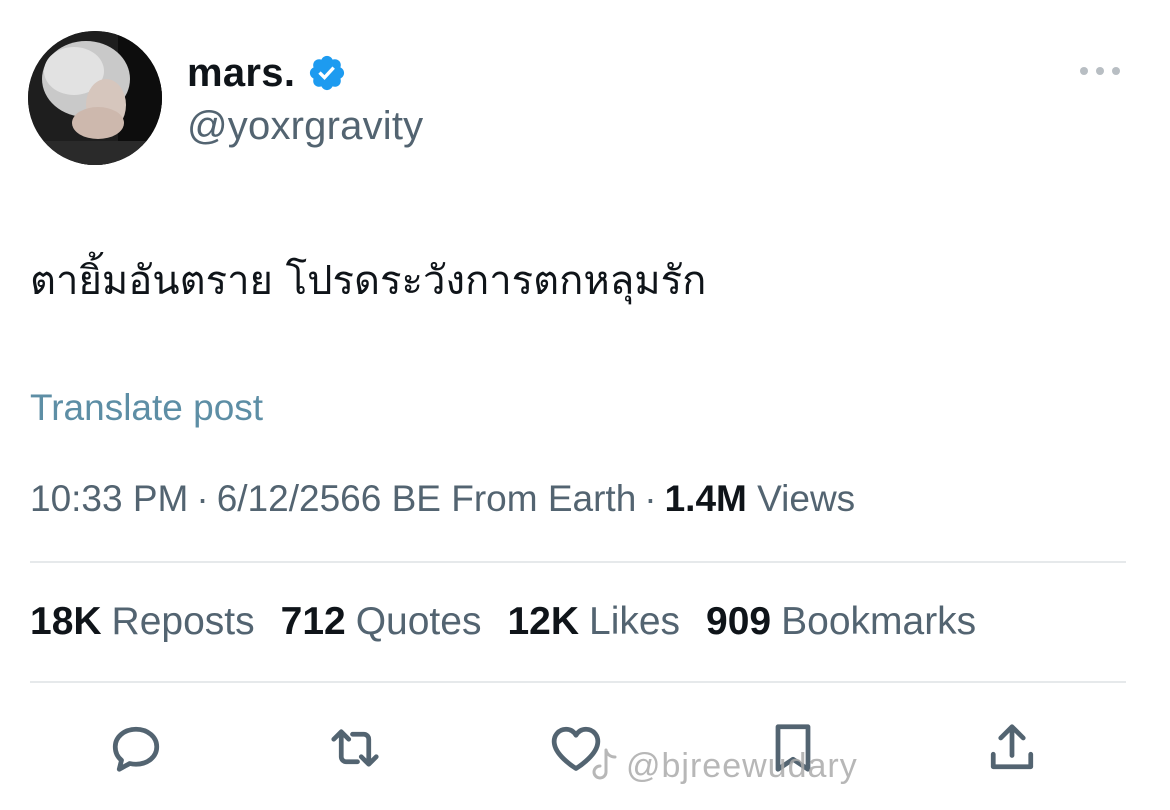 This screenshot has height=810, width=1170. I want to click on translate-post-link: Translate post, so click(146, 408).